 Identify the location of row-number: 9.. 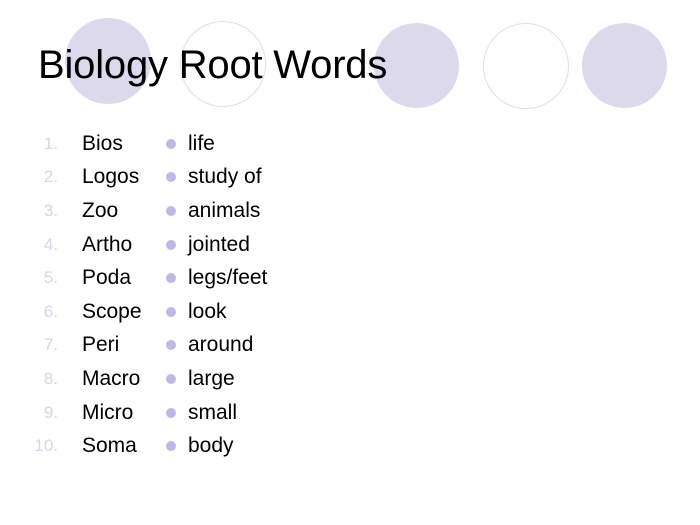
(50, 412).